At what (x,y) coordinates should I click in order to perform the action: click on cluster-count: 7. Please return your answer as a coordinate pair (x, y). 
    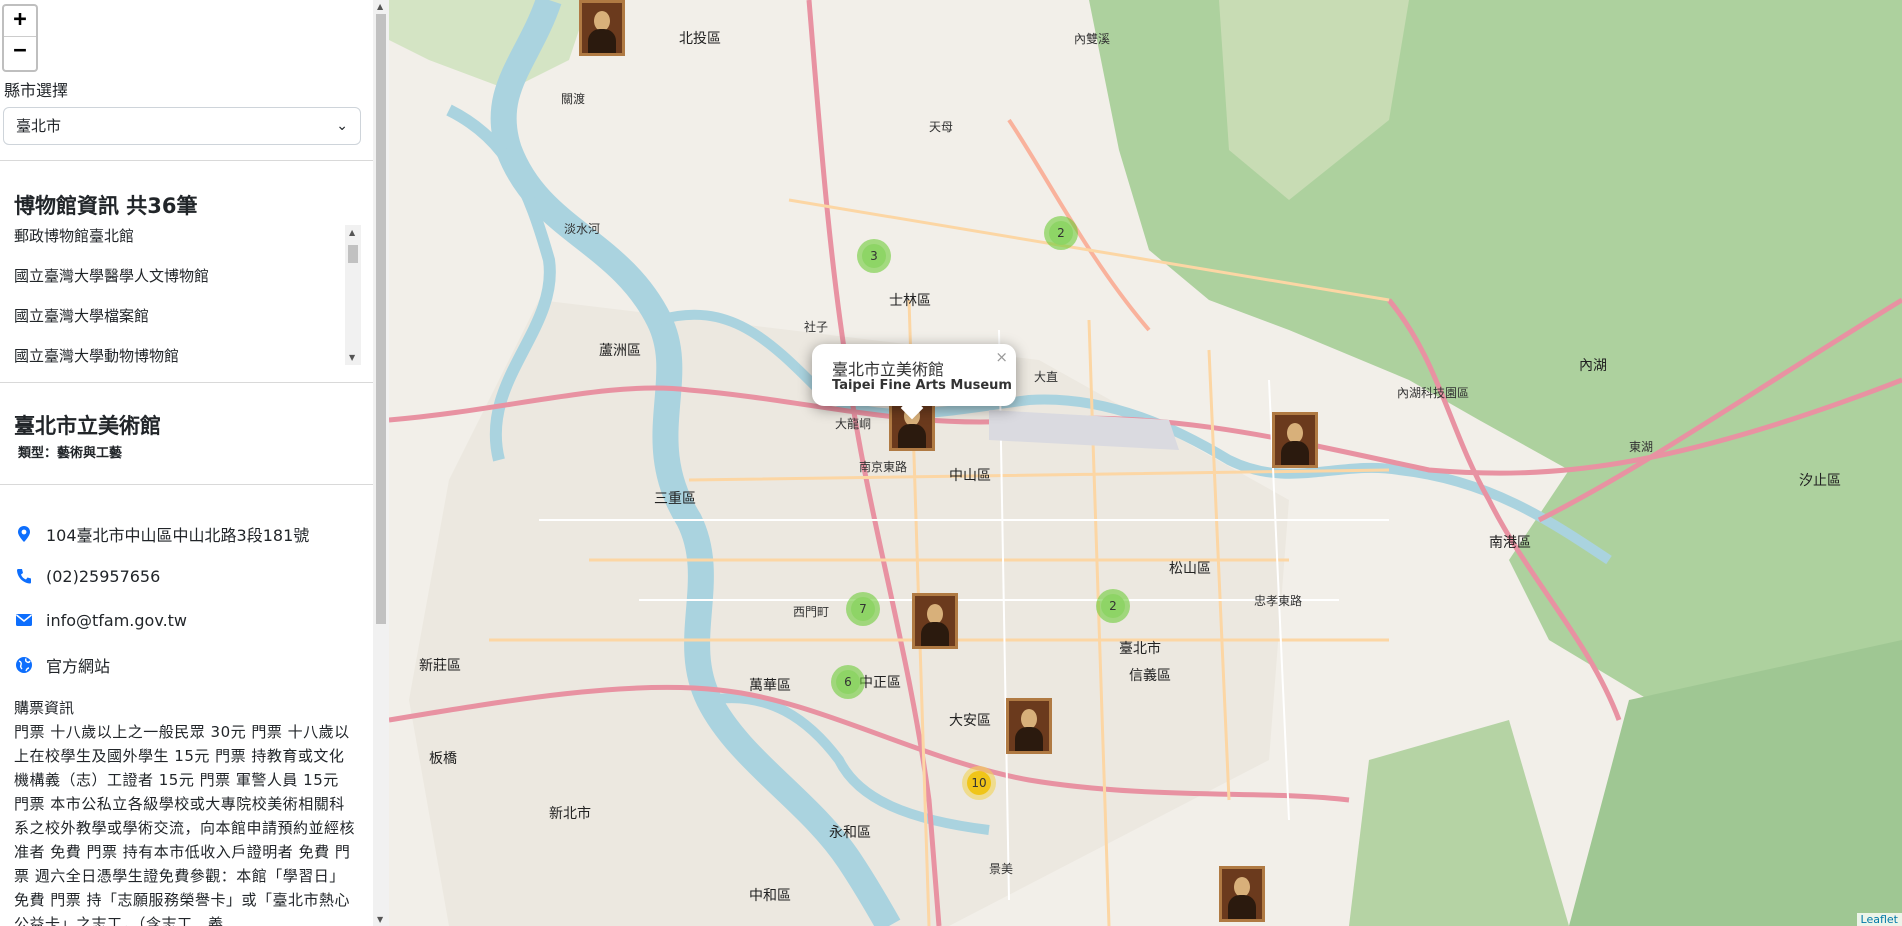
    Looking at the image, I should click on (863, 609).